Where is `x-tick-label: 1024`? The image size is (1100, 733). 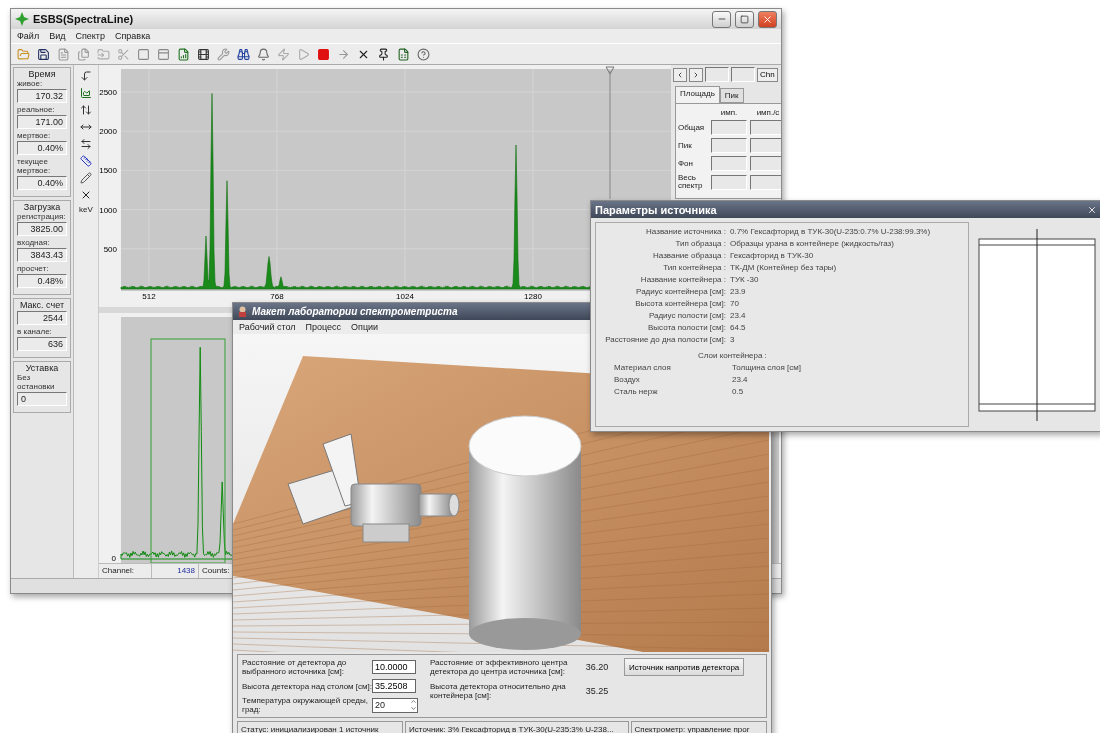 x-tick-label: 1024 is located at coordinates (405, 296).